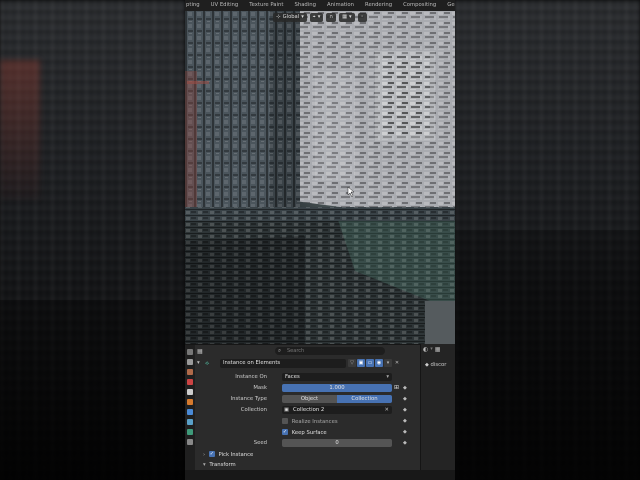  What do you see at coordinates (248, 399) in the screenshot?
I see `instance-type-label: Instance Type` at bounding box center [248, 399].